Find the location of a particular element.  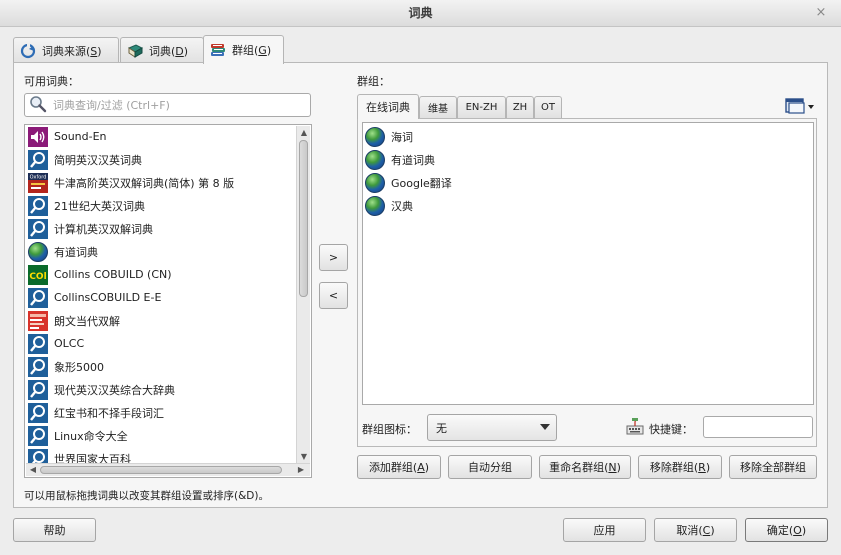

list-item: OLCC is located at coordinates (161, 343).